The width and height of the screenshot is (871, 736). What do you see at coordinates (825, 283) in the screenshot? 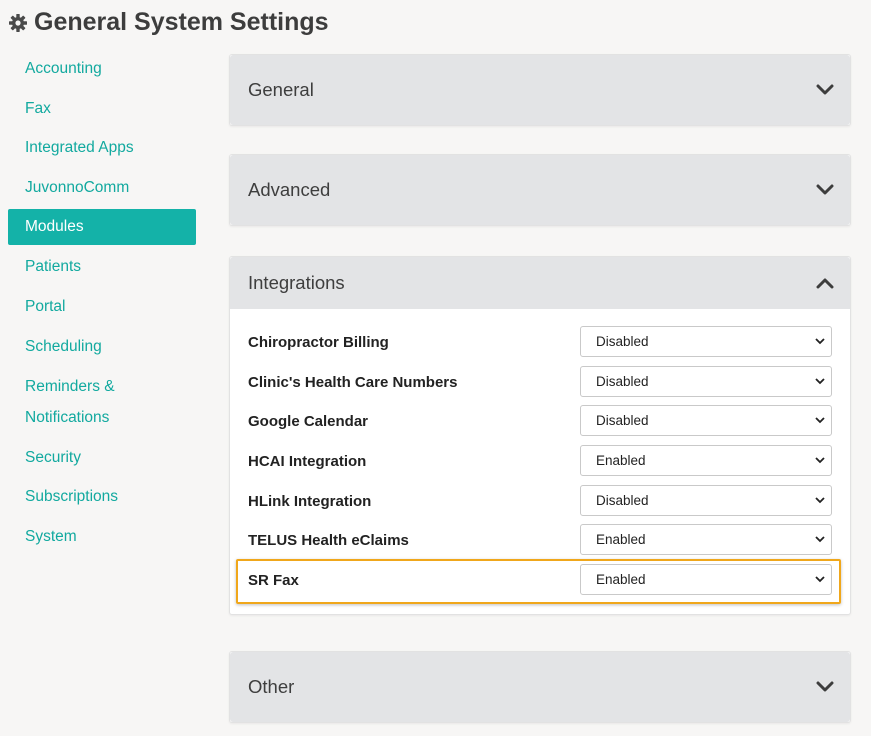
I see `chevron-up-icon` at bounding box center [825, 283].